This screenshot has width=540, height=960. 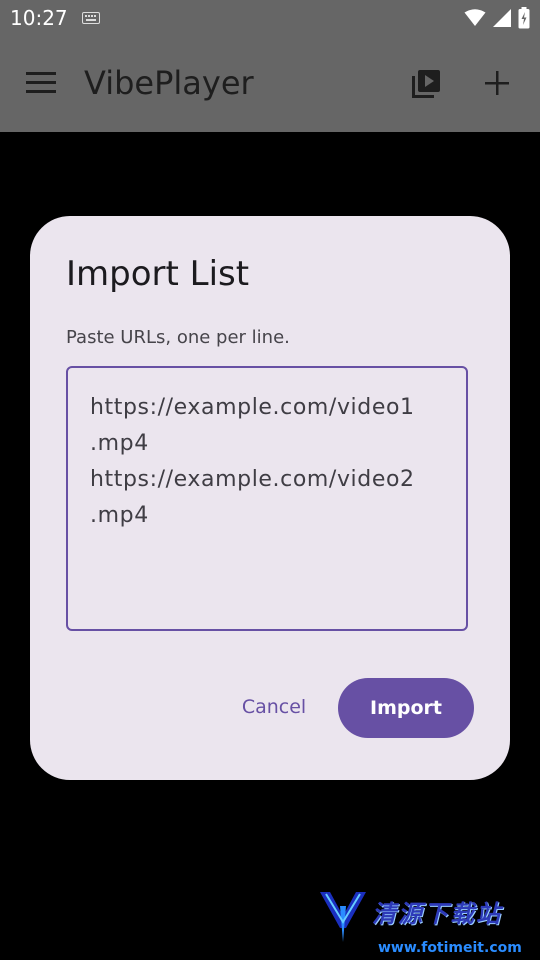 I want to click on status-time: 10:27, so click(x=39, y=18).